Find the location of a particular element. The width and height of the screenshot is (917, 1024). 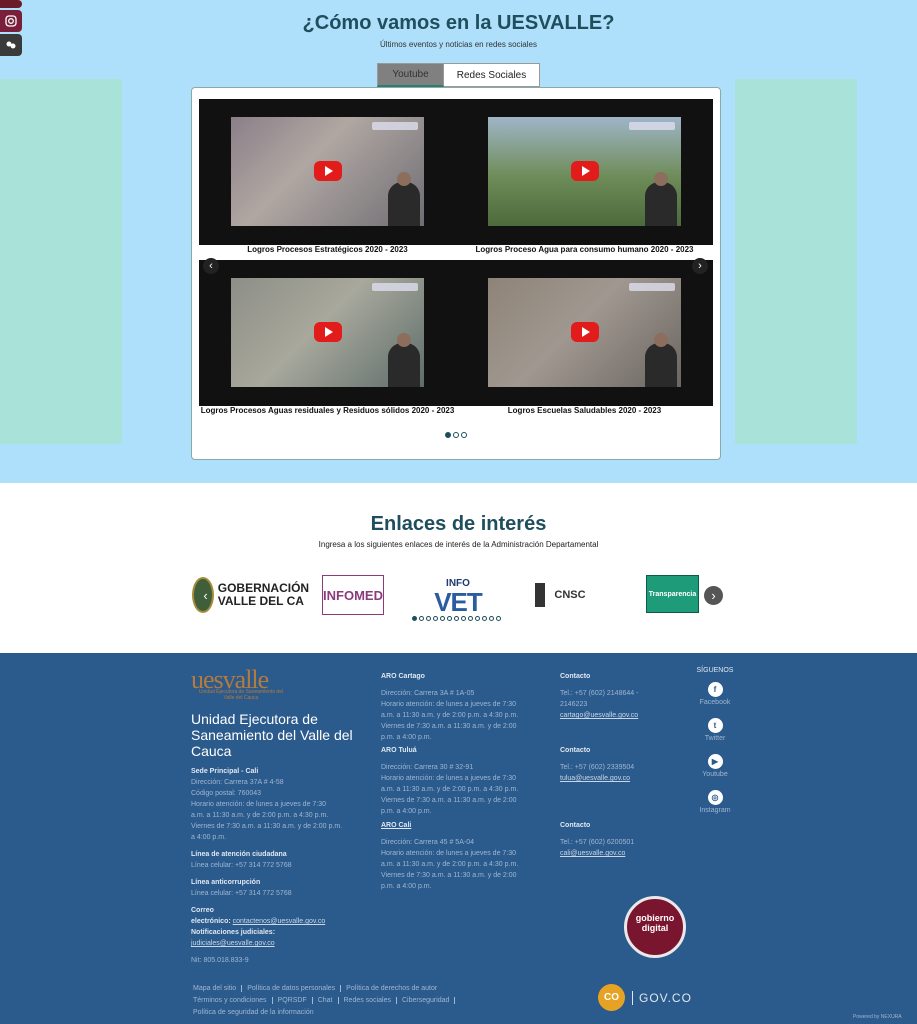

social-facebook: f Facebook is located at coordinates (715, 694).